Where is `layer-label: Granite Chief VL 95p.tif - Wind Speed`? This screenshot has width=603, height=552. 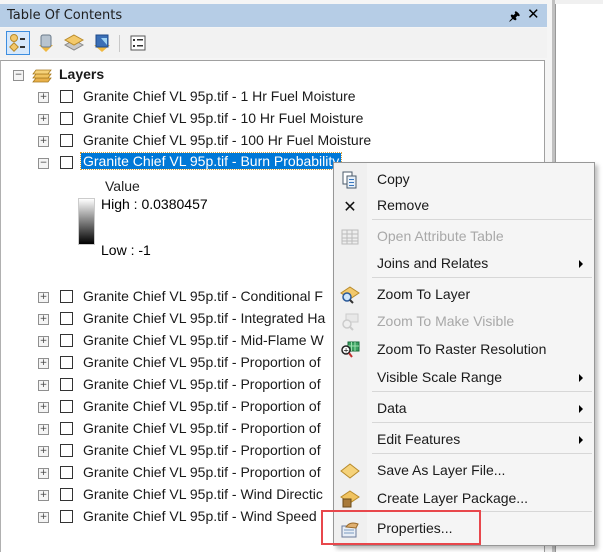 layer-label: Granite Chief VL 95p.tif - Wind Speed is located at coordinates (200, 516).